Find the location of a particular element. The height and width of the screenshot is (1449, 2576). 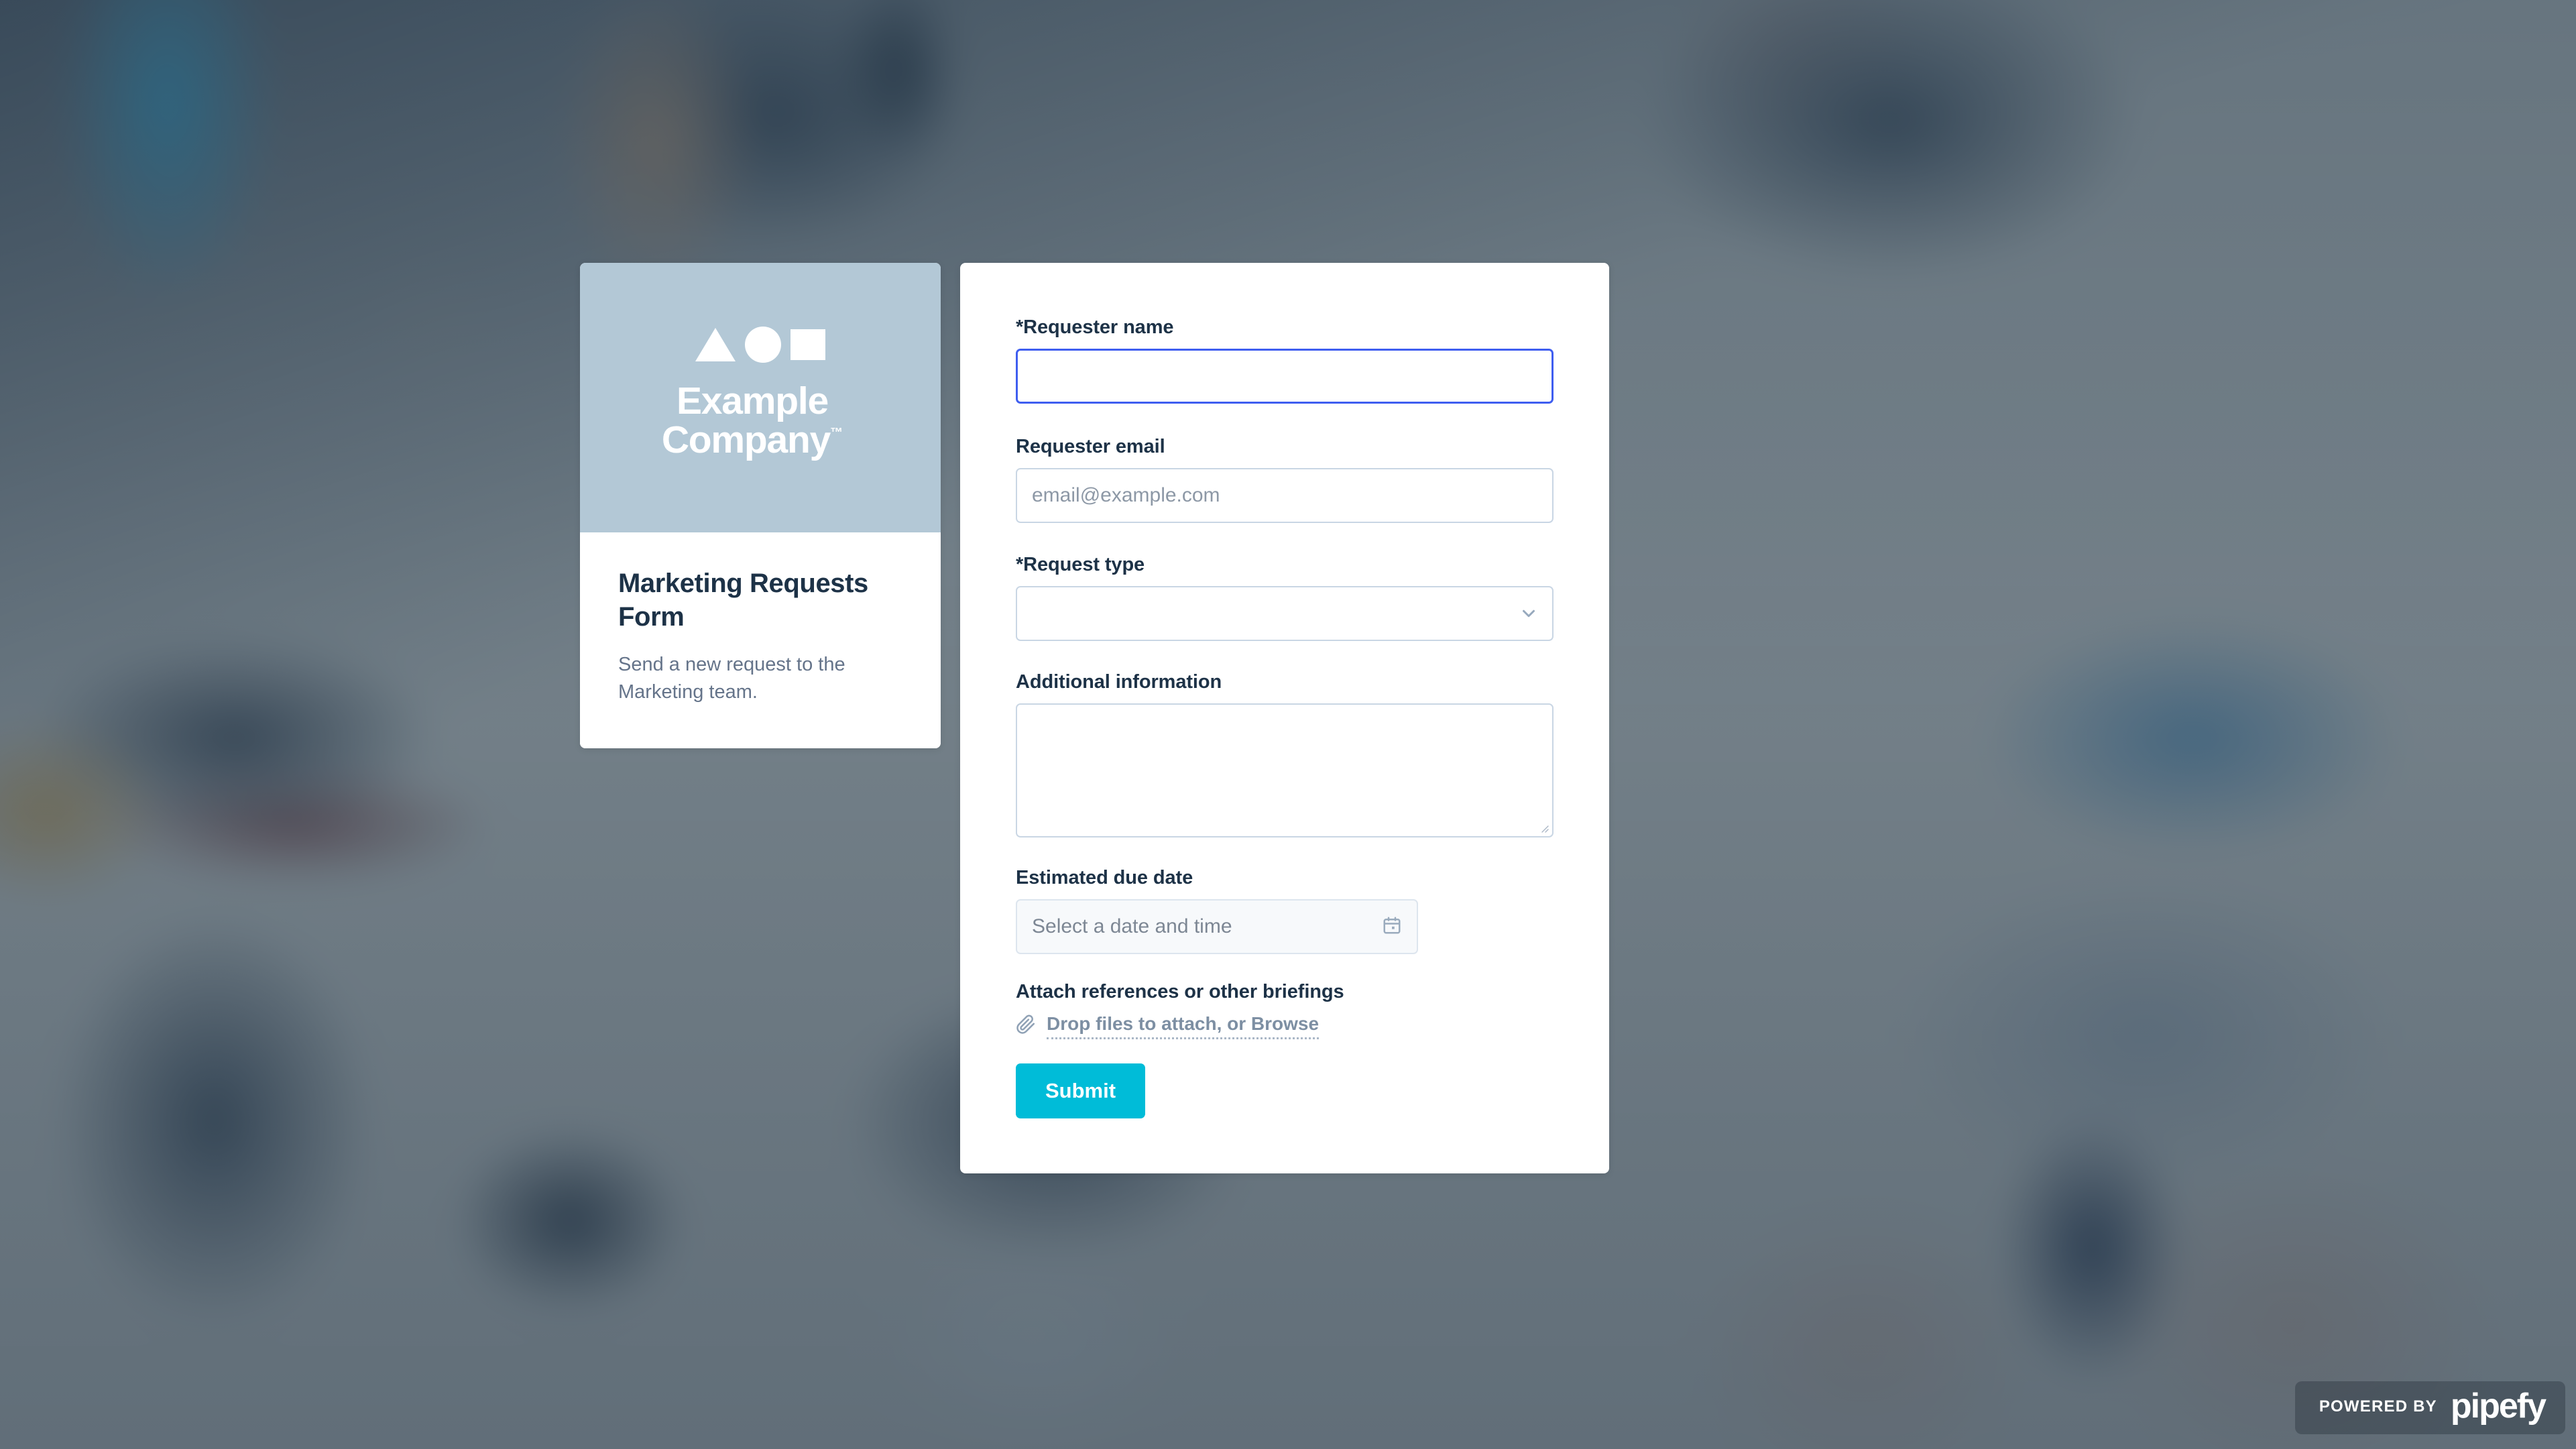

company-name-line2: Company is located at coordinates (746, 440).